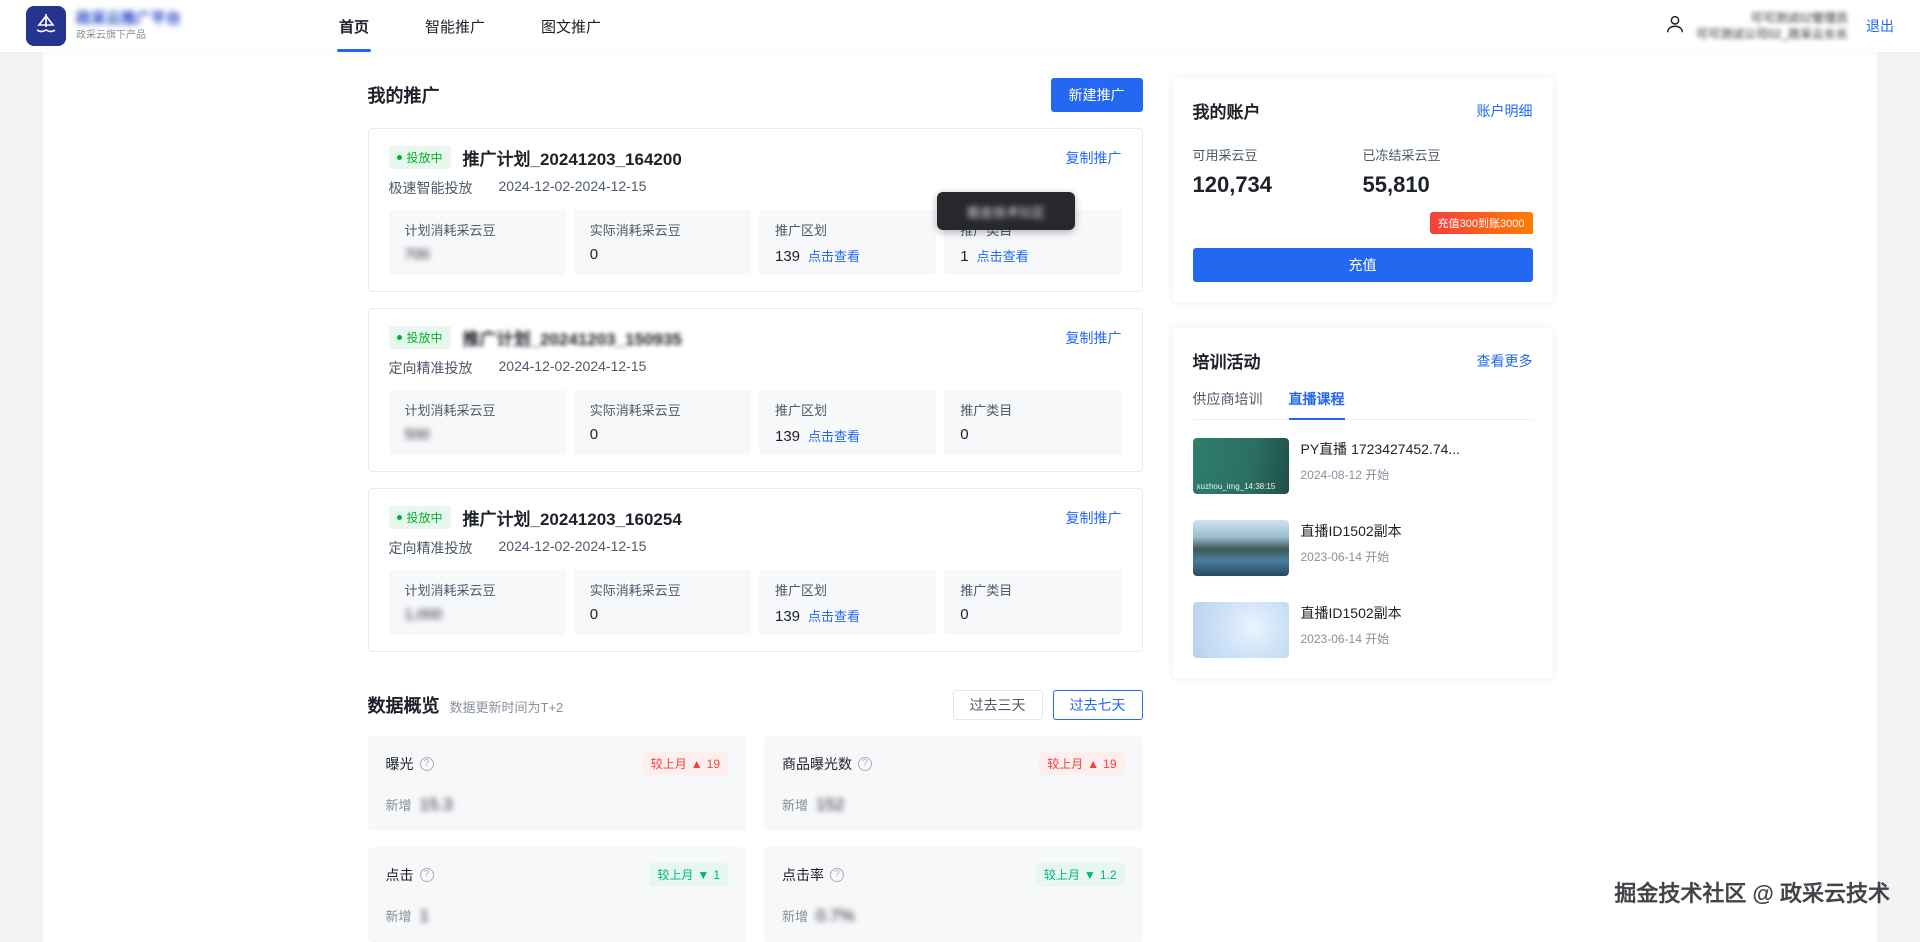 The image size is (1920, 942). I want to click on nav-item-home: 首页, so click(354, 26).